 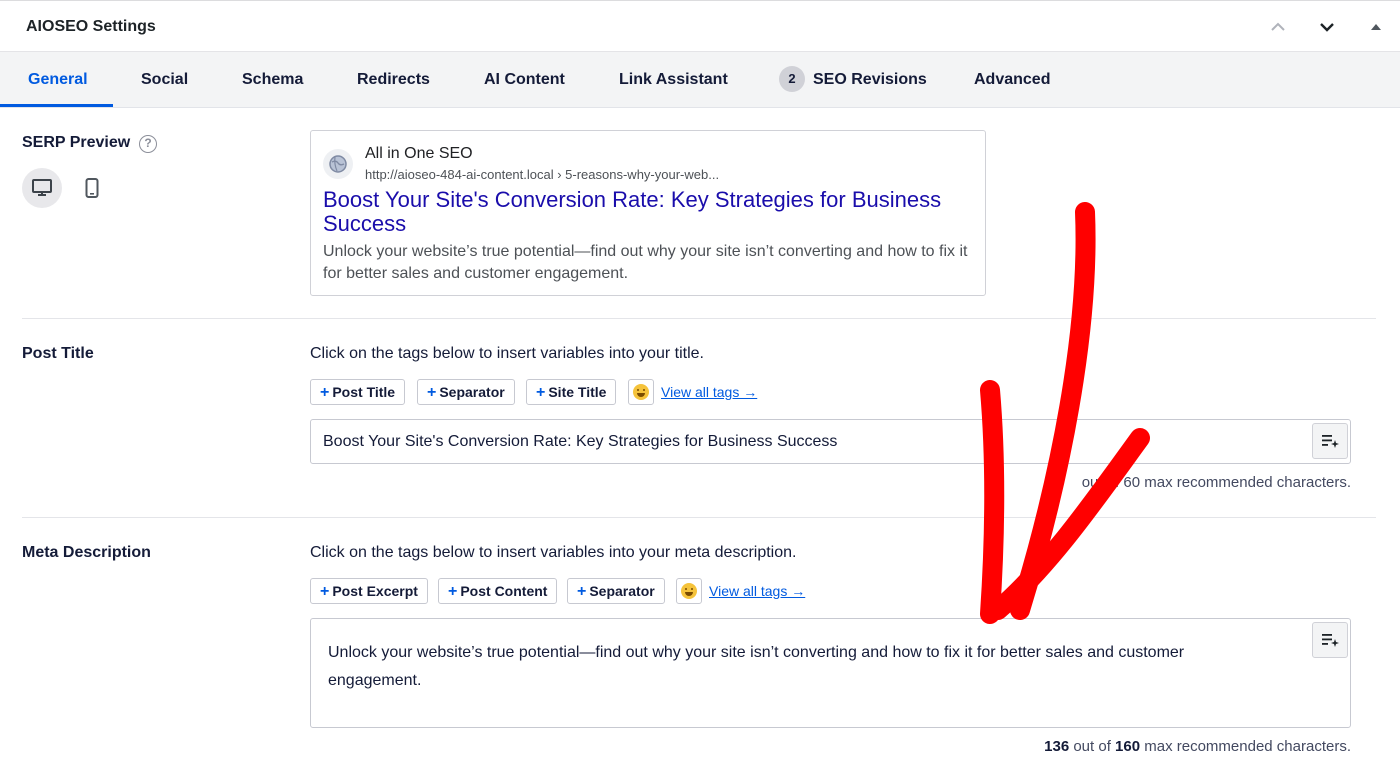 I want to click on caret-up-icon, so click(x=1376, y=27).